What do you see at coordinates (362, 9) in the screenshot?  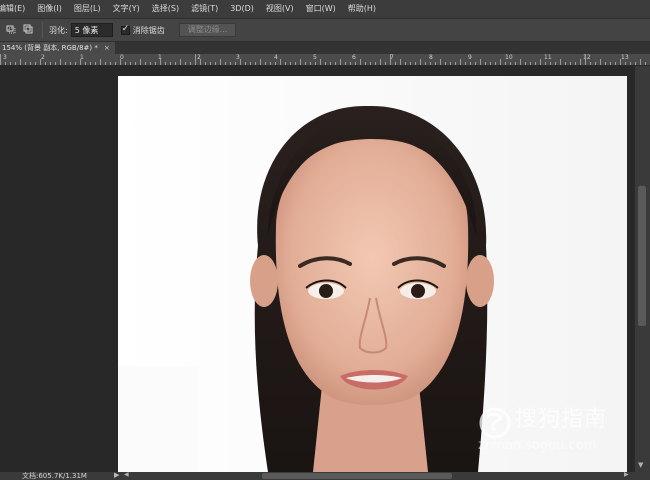 I see `menu-help: 帮助(H)` at bounding box center [362, 9].